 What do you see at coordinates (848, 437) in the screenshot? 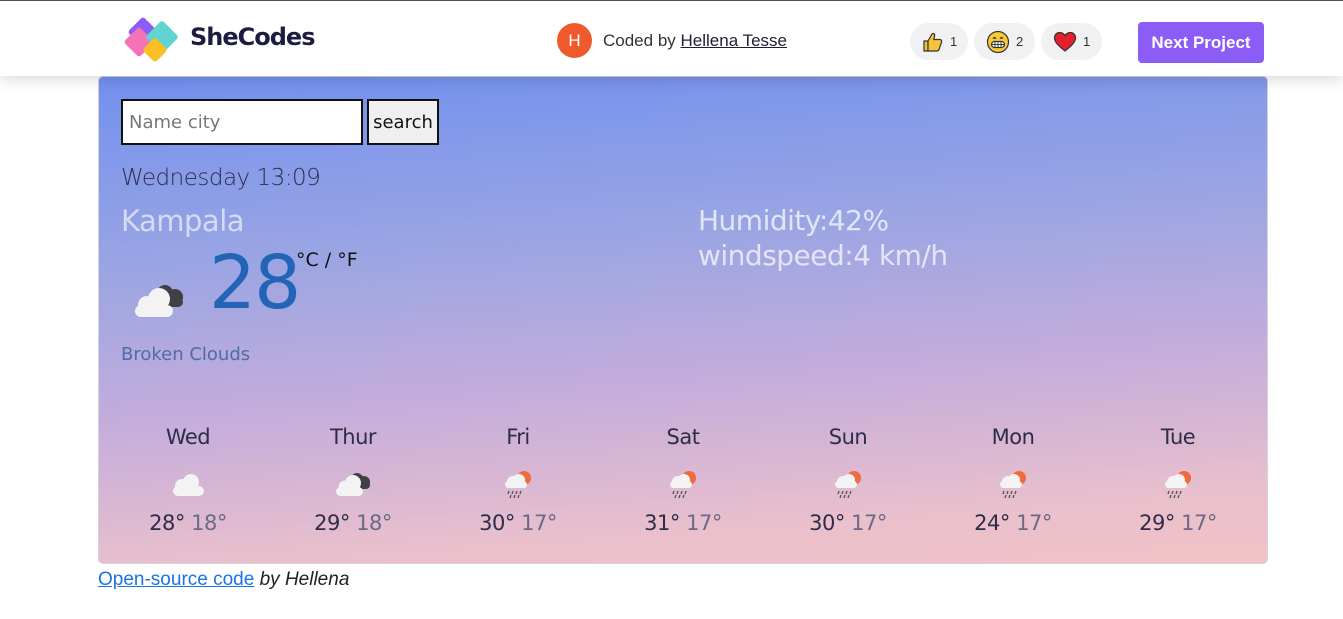
I see `forecast-day-name: Sun` at bounding box center [848, 437].